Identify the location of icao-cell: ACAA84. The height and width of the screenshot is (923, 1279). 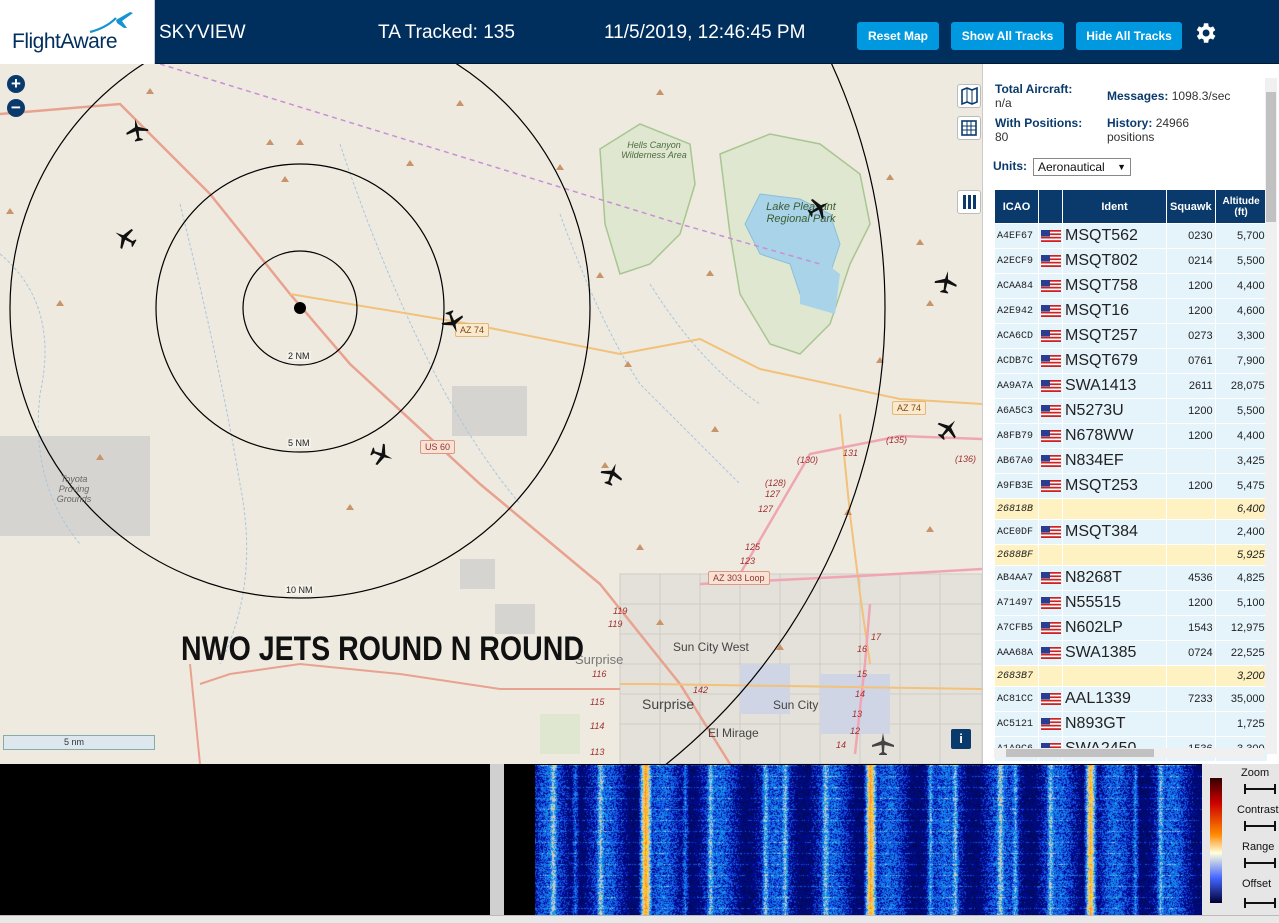
(1016, 286).